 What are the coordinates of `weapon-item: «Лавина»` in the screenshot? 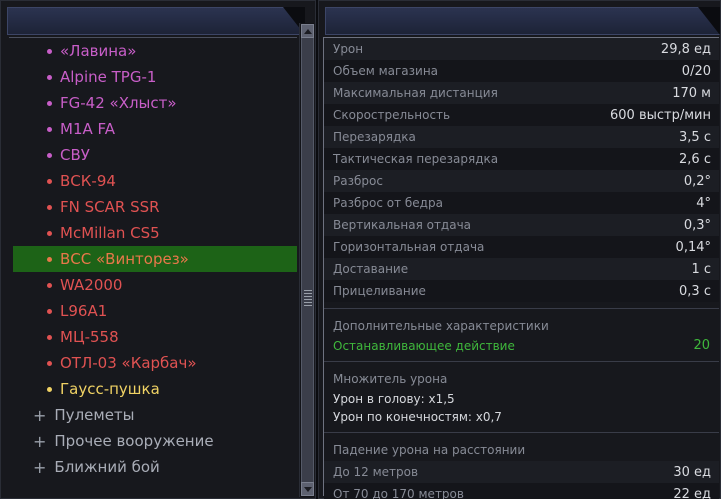 It's located at (153, 51).